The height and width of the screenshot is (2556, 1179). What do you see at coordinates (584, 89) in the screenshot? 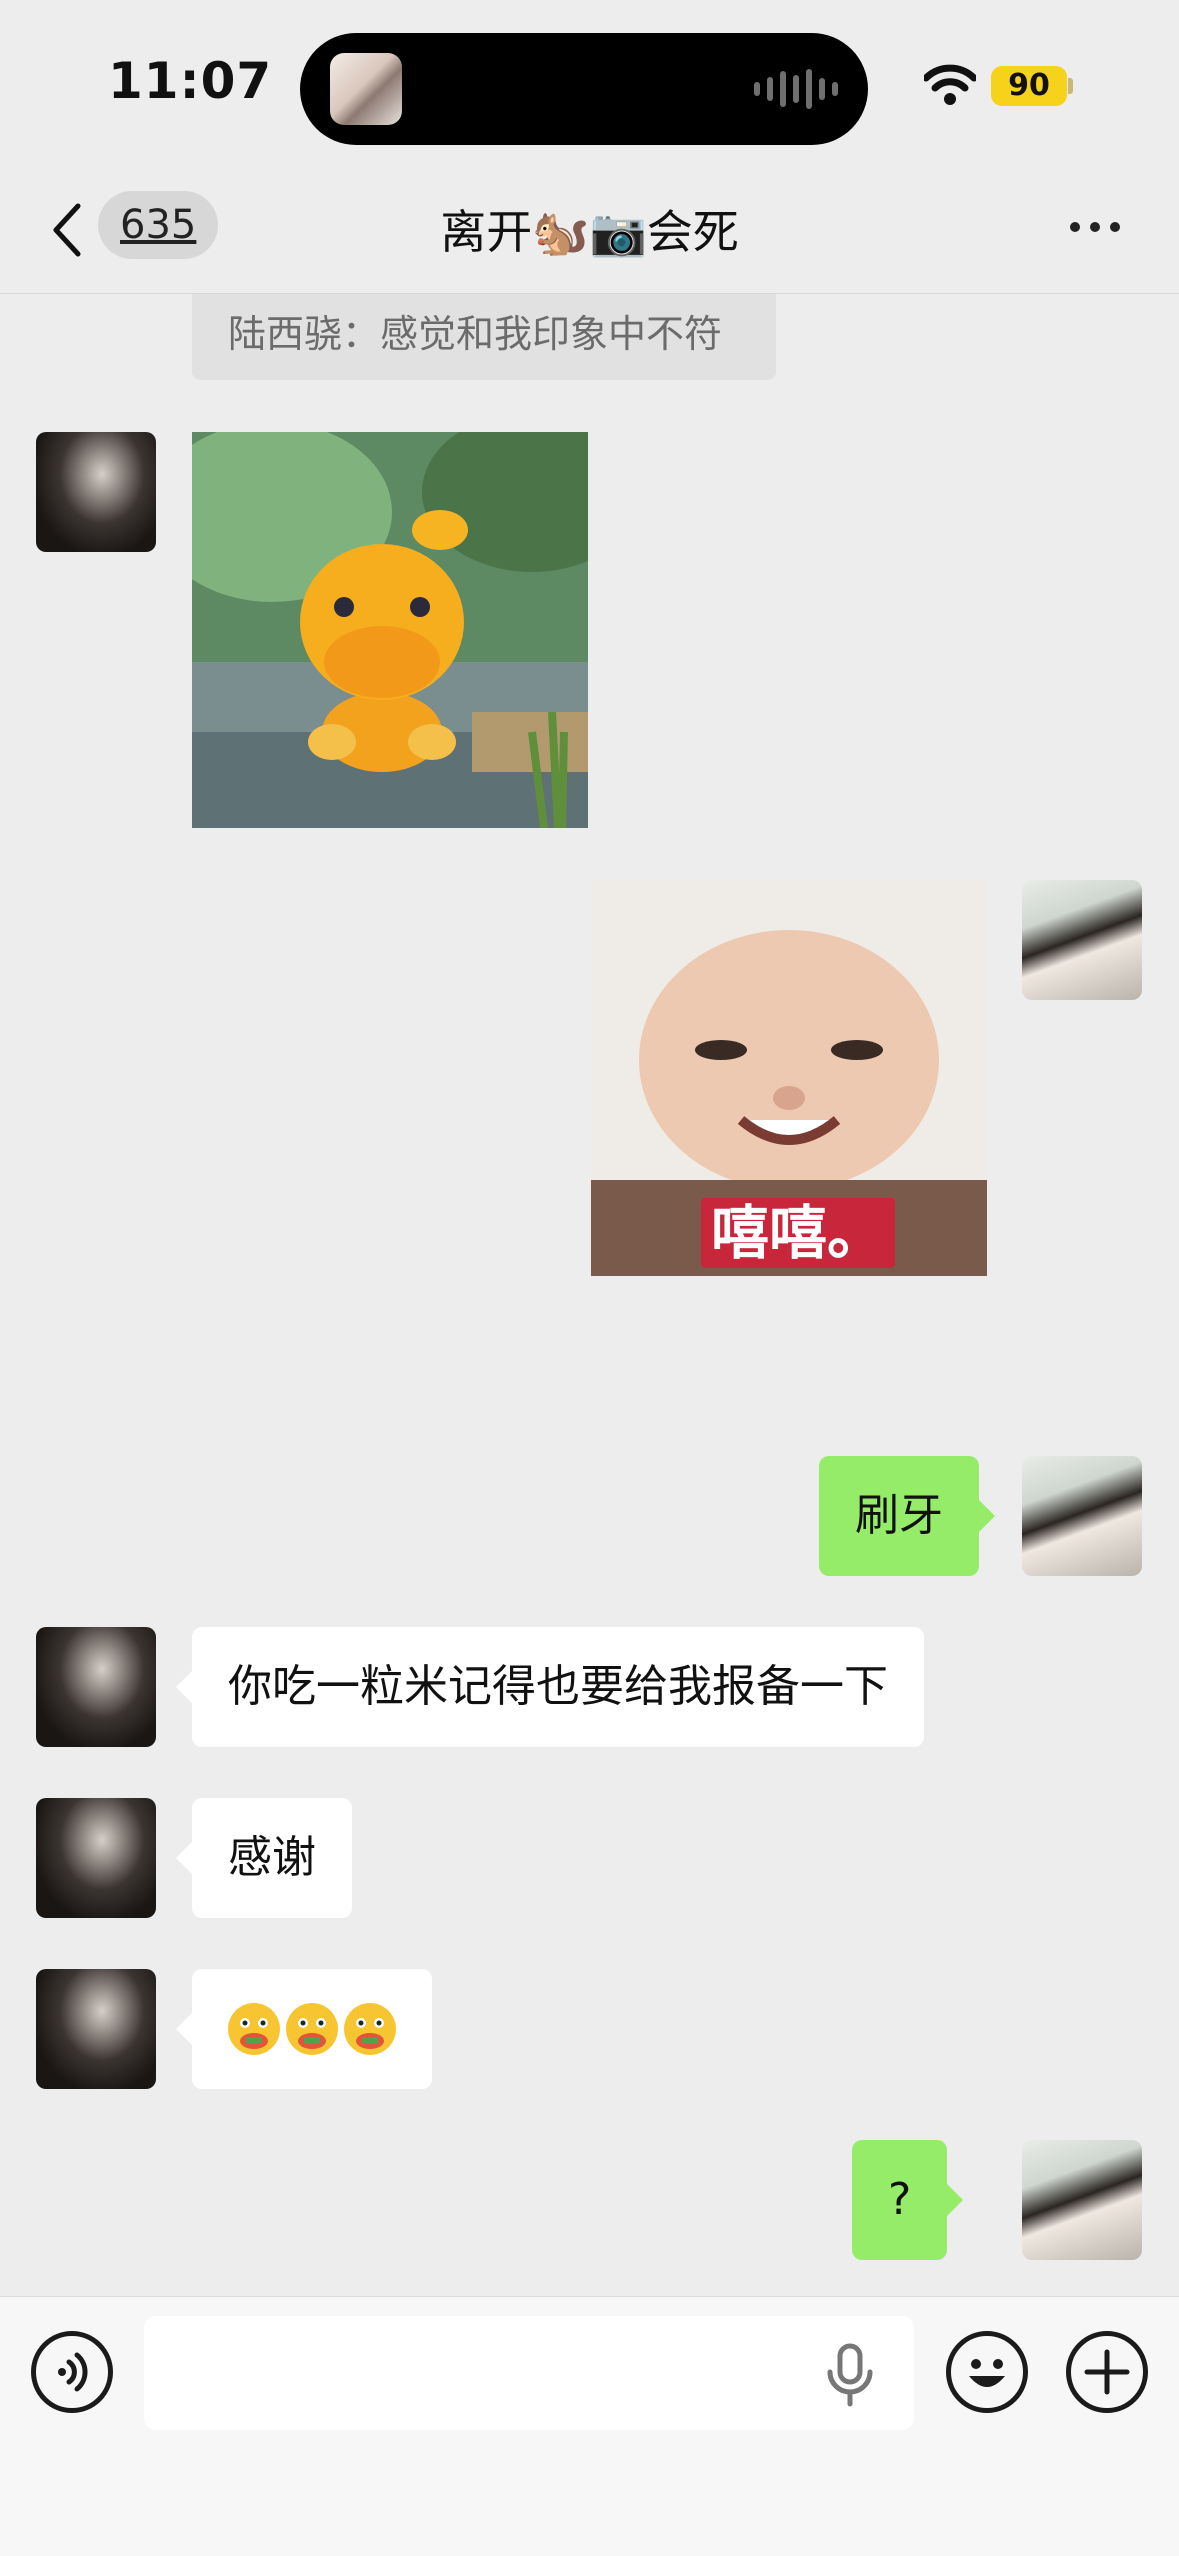
I see `dynamic-island` at bounding box center [584, 89].